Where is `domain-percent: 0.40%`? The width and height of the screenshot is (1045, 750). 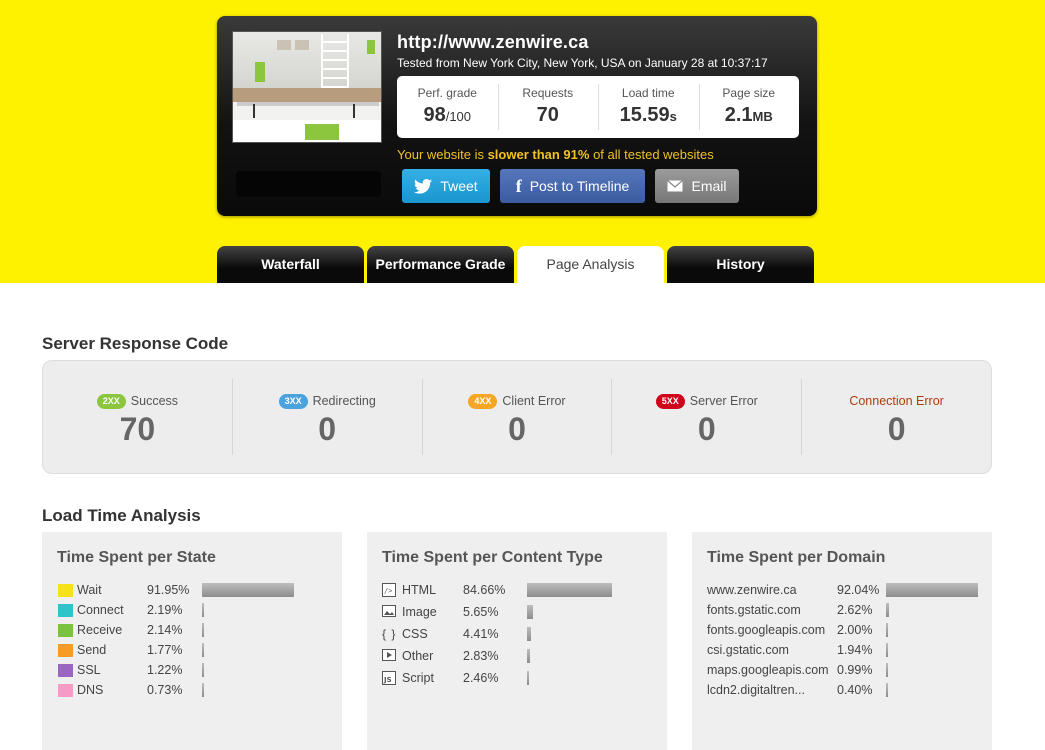 domain-percent: 0.40% is located at coordinates (855, 690).